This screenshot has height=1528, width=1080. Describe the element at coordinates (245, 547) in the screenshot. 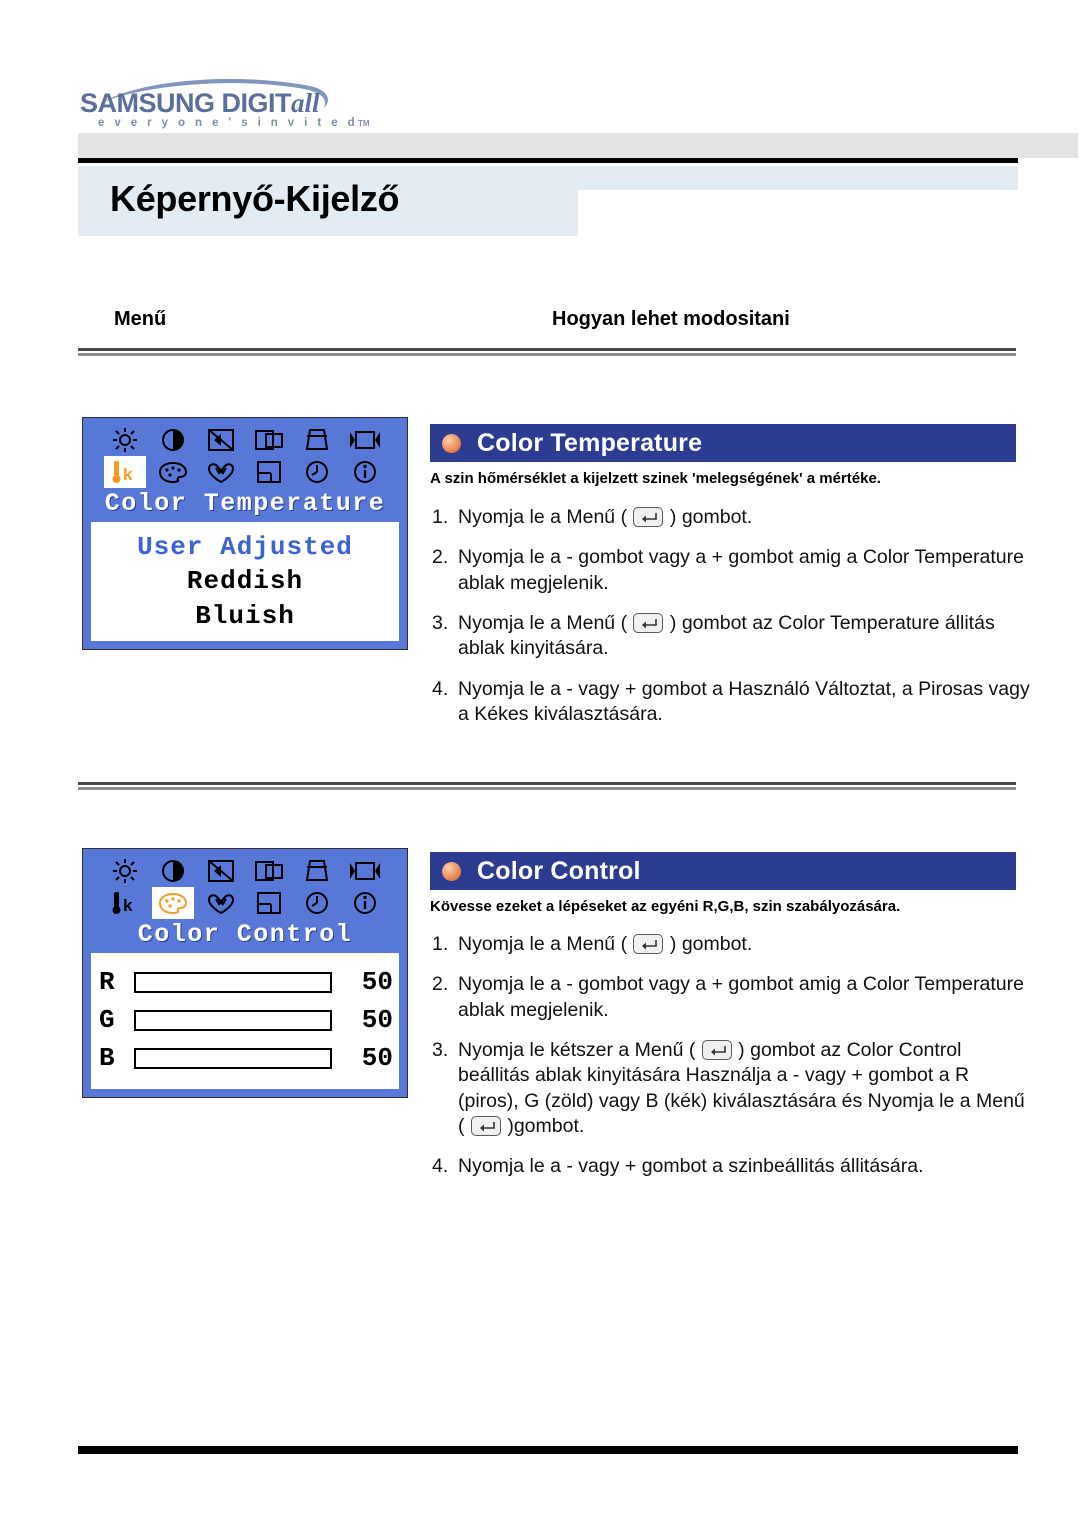

I see `osd-option-user-adjusted: User Adjusted` at that location.